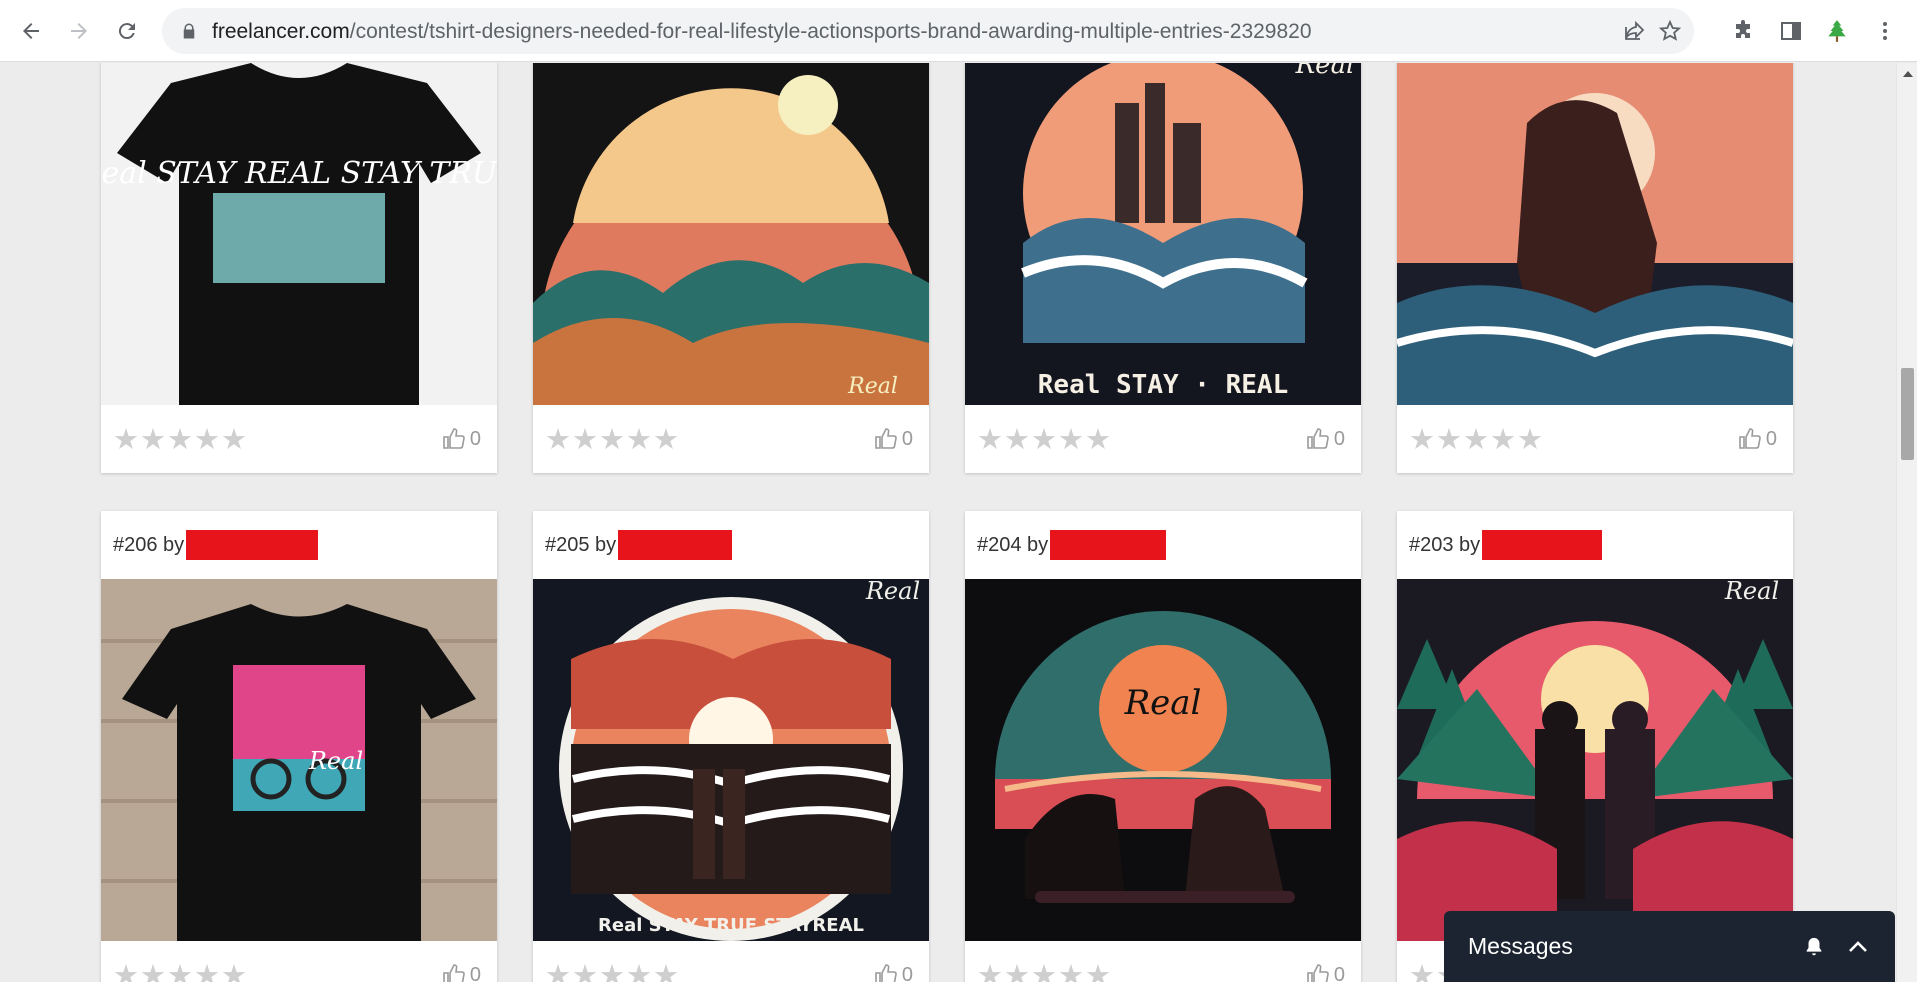 Image resolution: width=1917 pixels, height=982 pixels. I want to click on scrollbar-thumb, so click(1907, 414).